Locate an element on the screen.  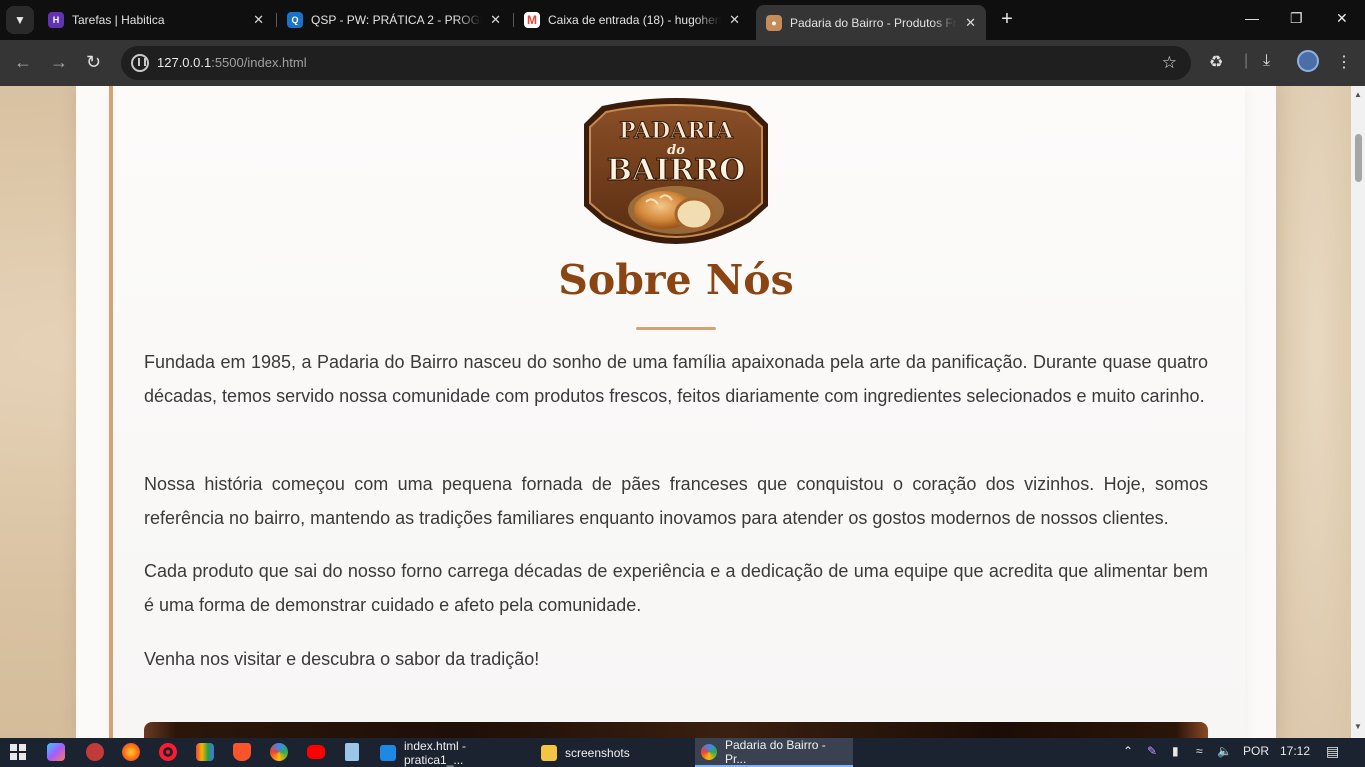
habitica-icon: H is located at coordinates (56, 20).